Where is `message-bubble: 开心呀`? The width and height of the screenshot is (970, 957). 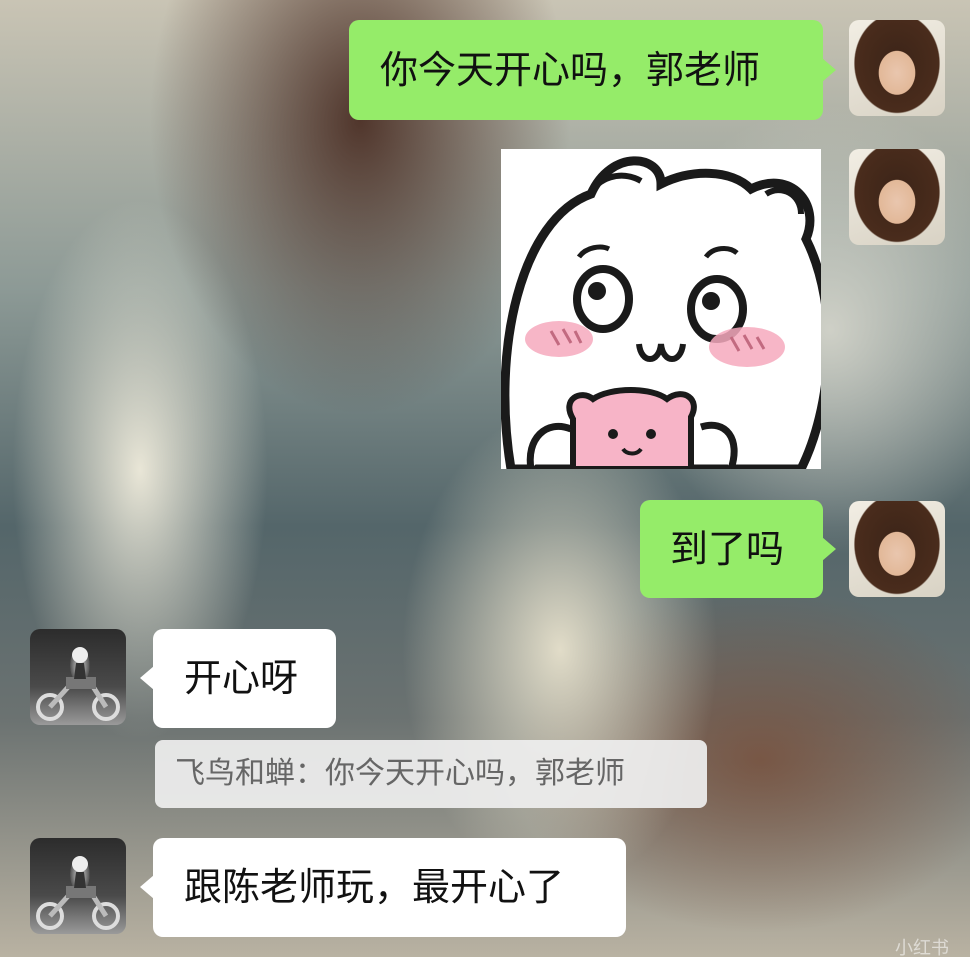 message-bubble: 开心呀 is located at coordinates (244, 678).